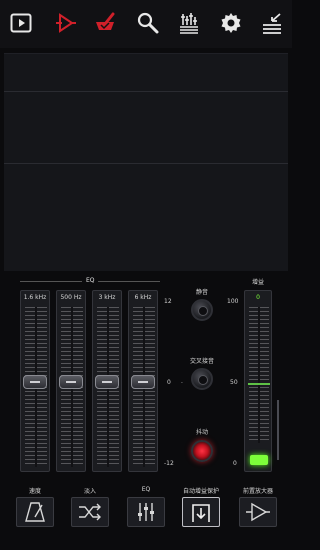  What do you see at coordinates (71, 297) in the screenshot?
I see `eq-band-label: 500 Hz` at bounding box center [71, 297].